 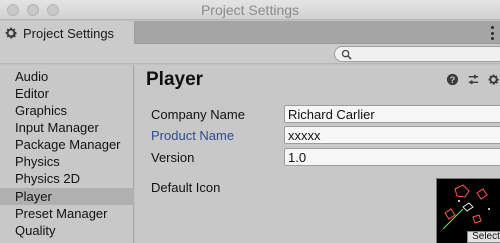 I want to click on version-label: Version, so click(x=173, y=157).